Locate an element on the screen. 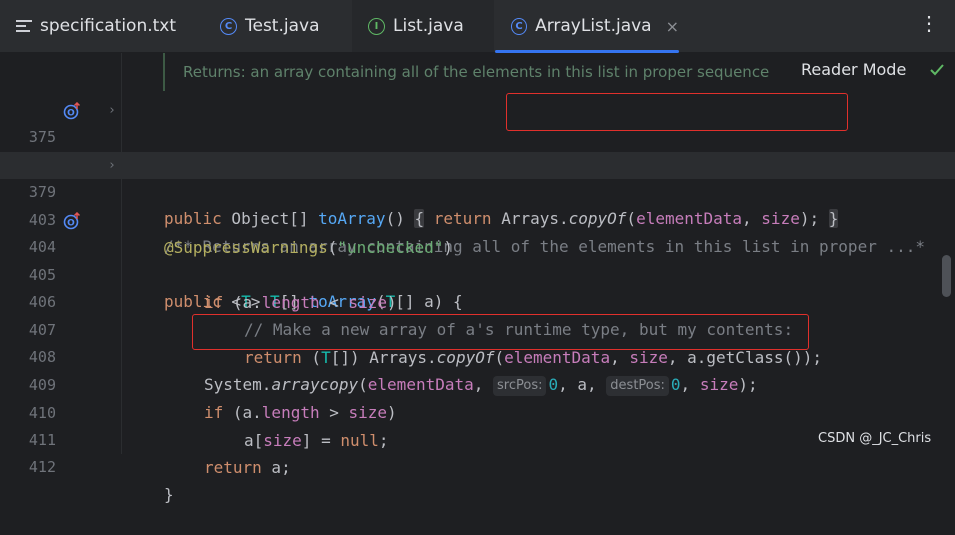  tab-label: Test.java is located at coordinates (282, 26).